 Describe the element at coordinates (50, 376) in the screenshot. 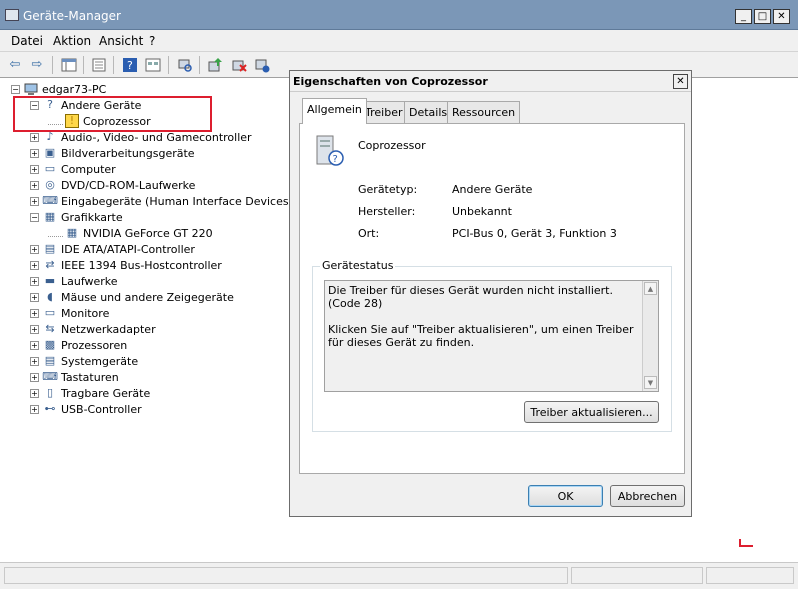

I see `keyboard-icon: ⌨` at that location.